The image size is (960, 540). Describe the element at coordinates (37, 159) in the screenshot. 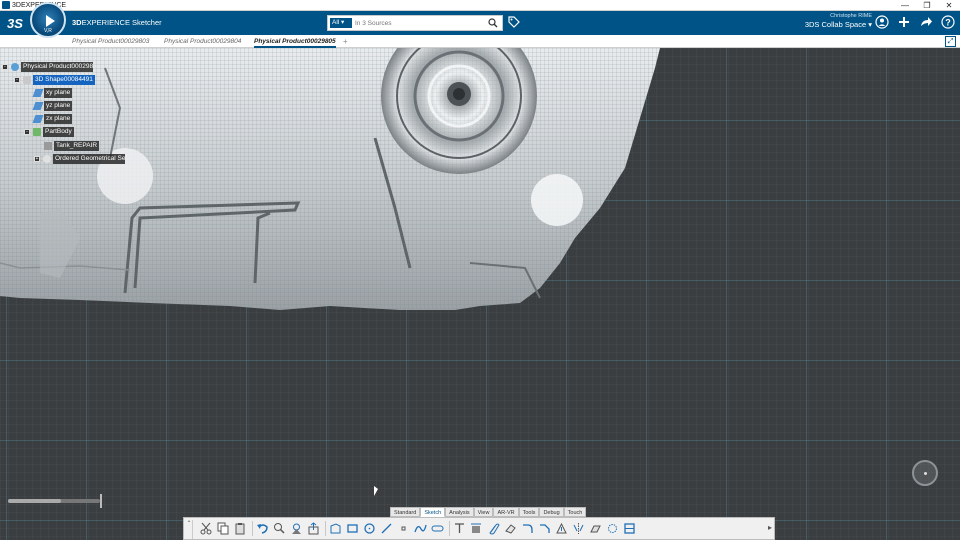

I see `tree-expander: +` at that location.